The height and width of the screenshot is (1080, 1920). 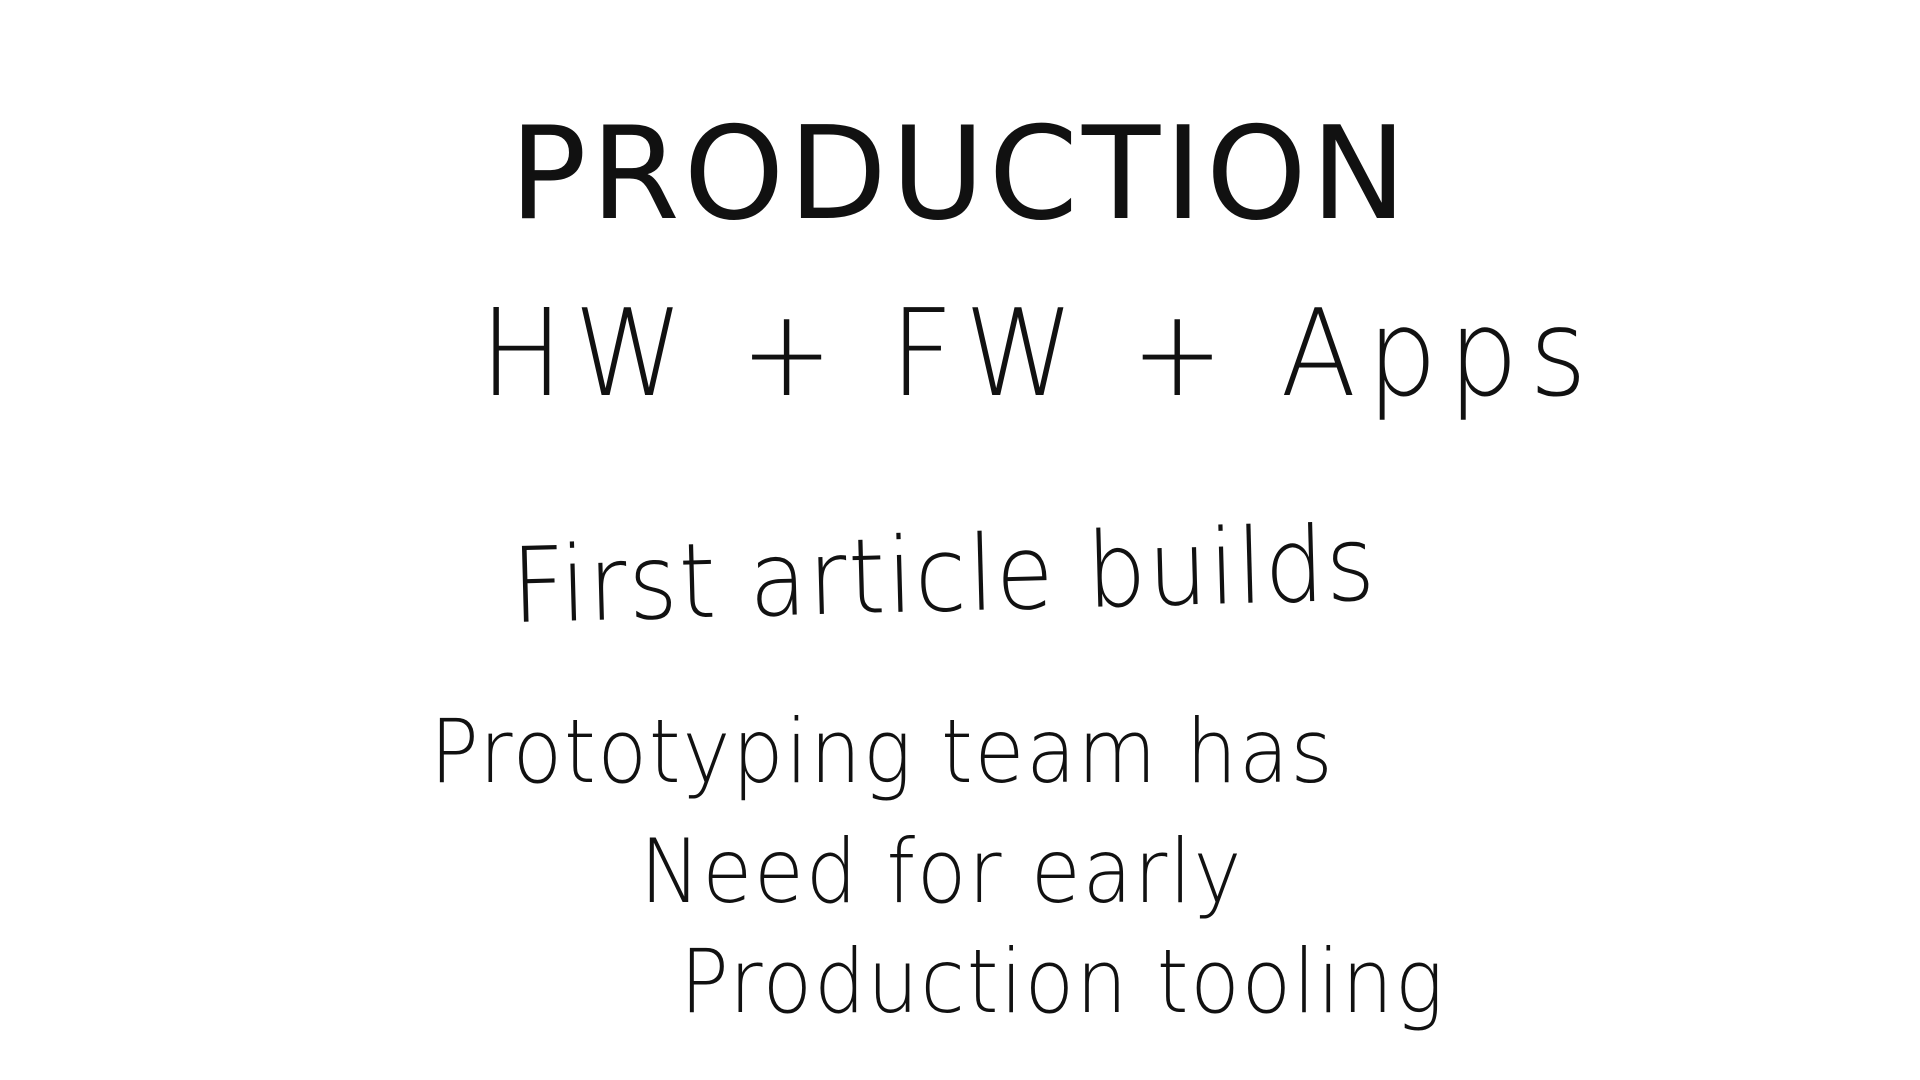 What do you see at coordinates (944, 574) in the screenshot?
I see `handwritten-line-first-article: First article builds` at bounding box center [944, 574].